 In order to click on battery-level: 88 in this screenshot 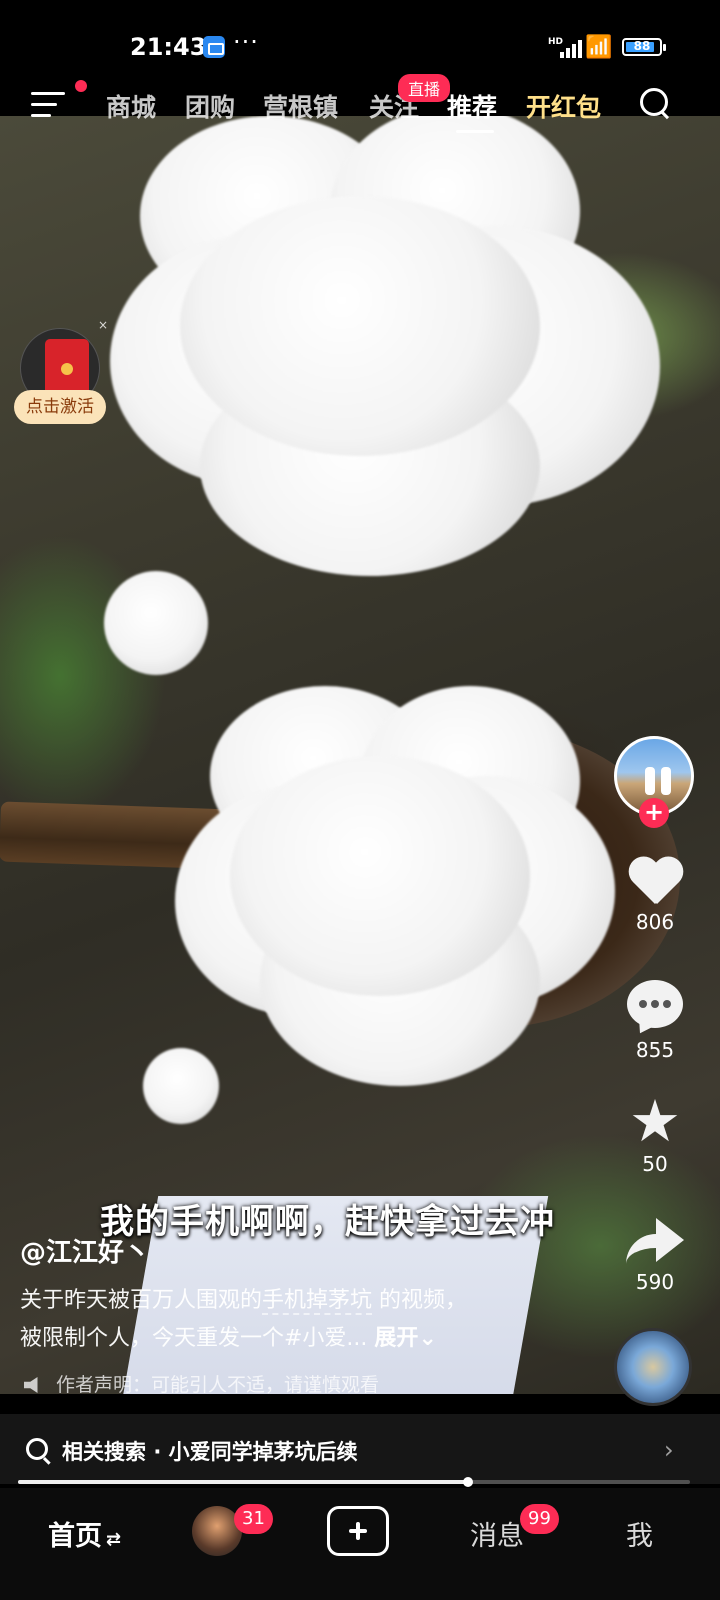, I will do `click(642, 46)`.